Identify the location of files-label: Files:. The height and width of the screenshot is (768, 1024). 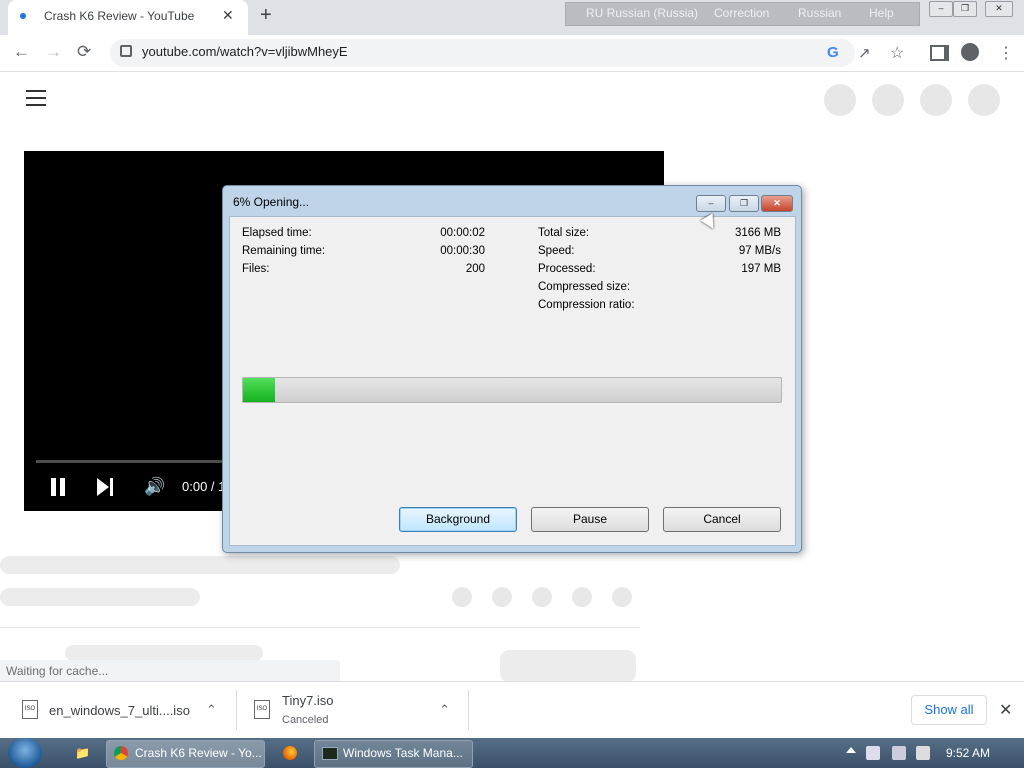
(256, 269).